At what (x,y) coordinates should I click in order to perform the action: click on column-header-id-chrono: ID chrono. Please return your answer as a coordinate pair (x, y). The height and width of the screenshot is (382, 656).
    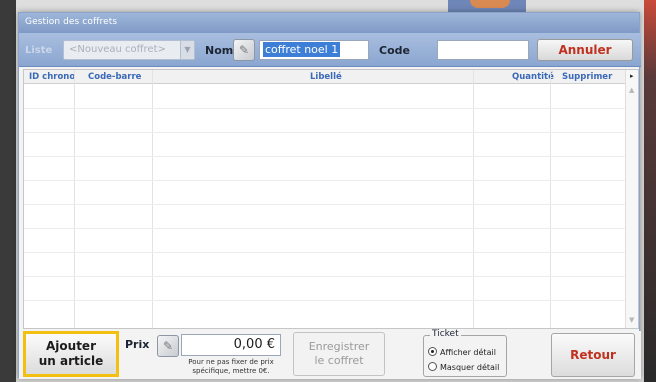
    Looking at the image, I should click on (52, 77).